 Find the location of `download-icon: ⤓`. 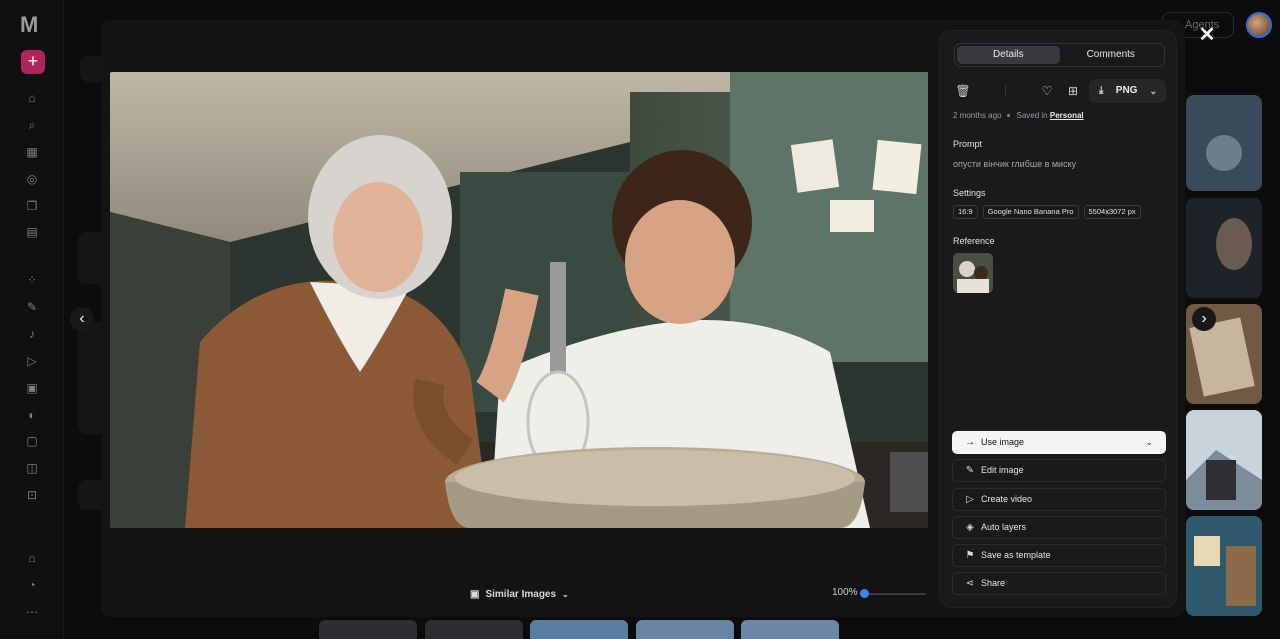

download-icon: ⤓ is located at coordinates (1101, 90).